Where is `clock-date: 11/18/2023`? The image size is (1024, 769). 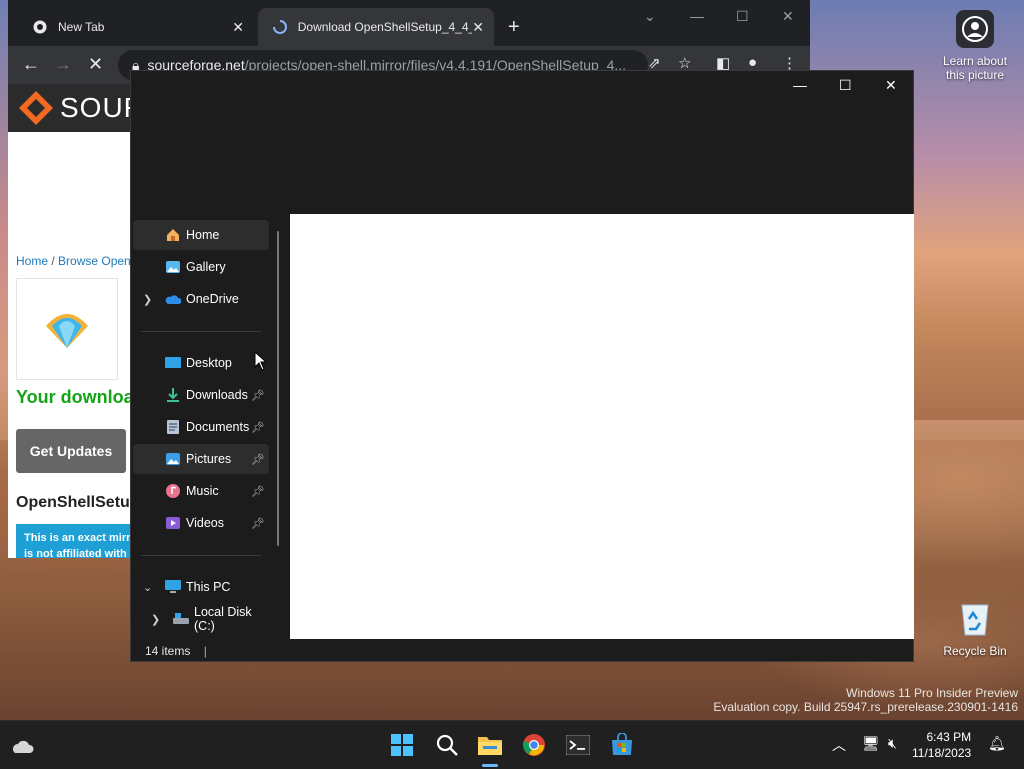
clock-date: 11/18/2023 is located at coordinates (942, 753).